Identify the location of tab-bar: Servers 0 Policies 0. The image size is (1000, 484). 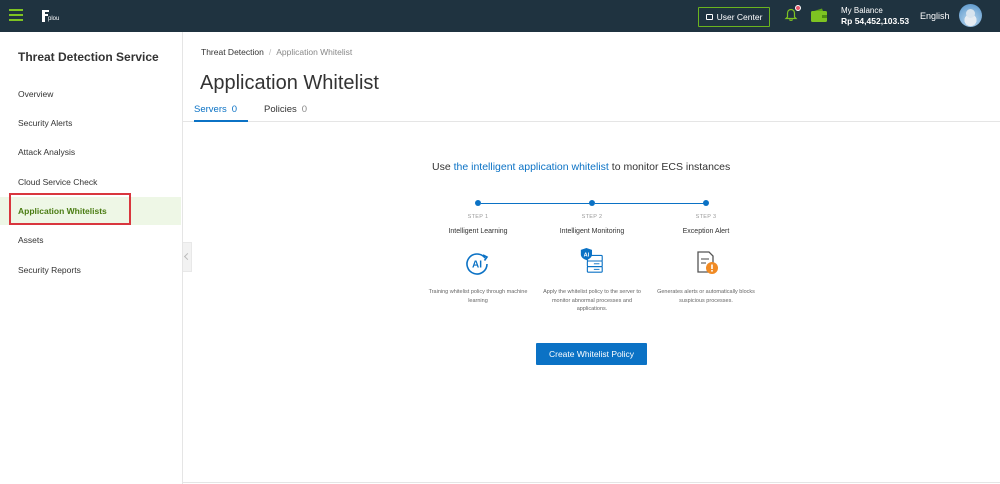
(591, 113).